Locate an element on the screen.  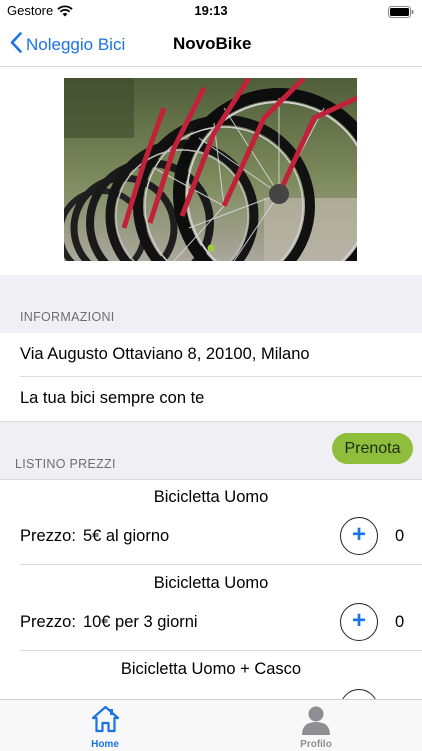
item-price: Prezzo: 10€ per 3 giorni is located at coordinates (109, 622).